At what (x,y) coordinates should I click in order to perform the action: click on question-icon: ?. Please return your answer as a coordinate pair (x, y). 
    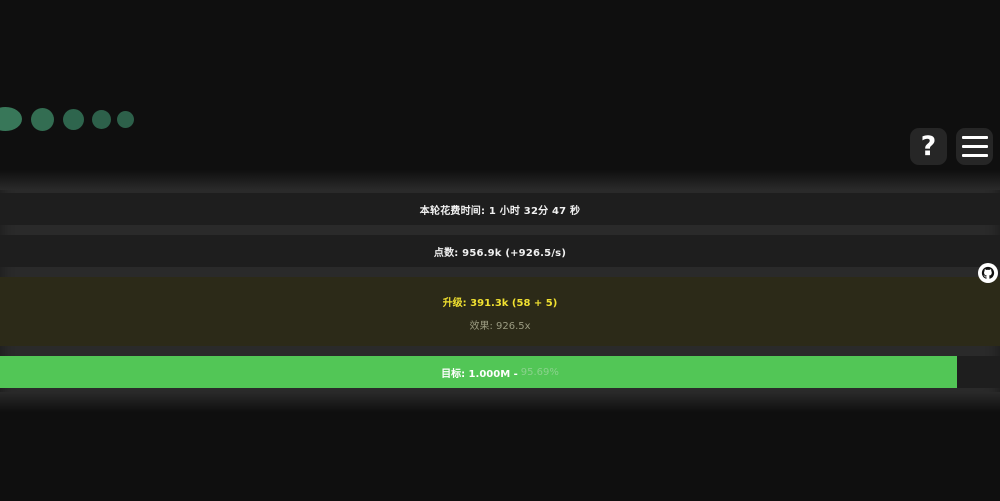
    Looking at the image, I should click on (928, 146).